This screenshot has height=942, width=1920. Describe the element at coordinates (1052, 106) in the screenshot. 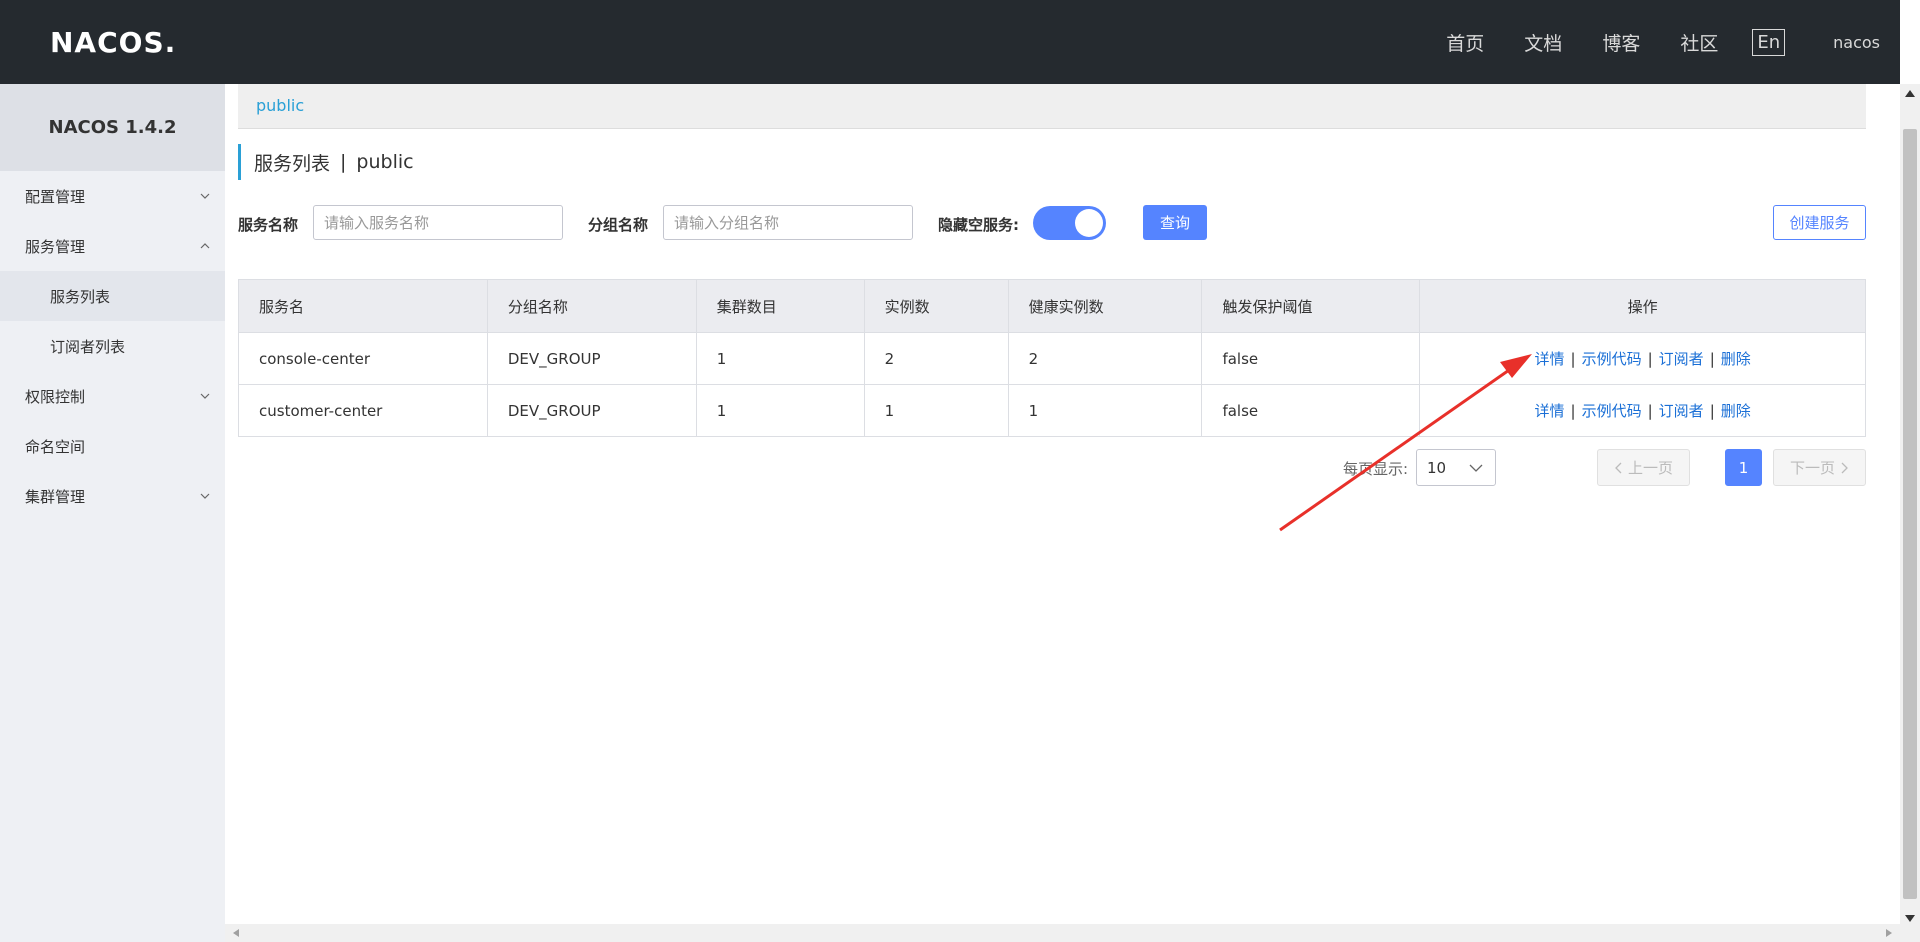

I see `namespace-bar: public` at that location.